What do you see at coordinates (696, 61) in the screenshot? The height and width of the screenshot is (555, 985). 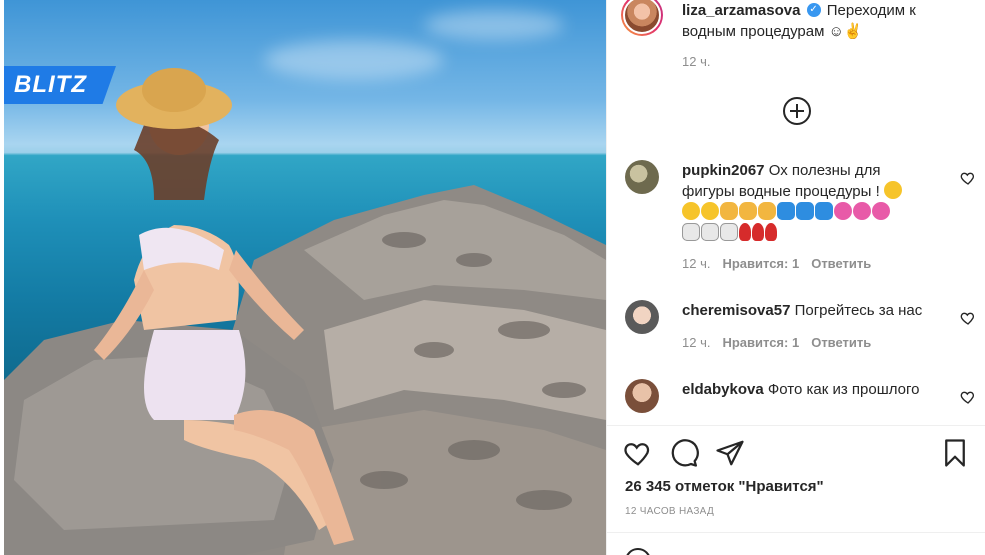 I see `post-time: 12 ч.` at bounding box center [696, 61].